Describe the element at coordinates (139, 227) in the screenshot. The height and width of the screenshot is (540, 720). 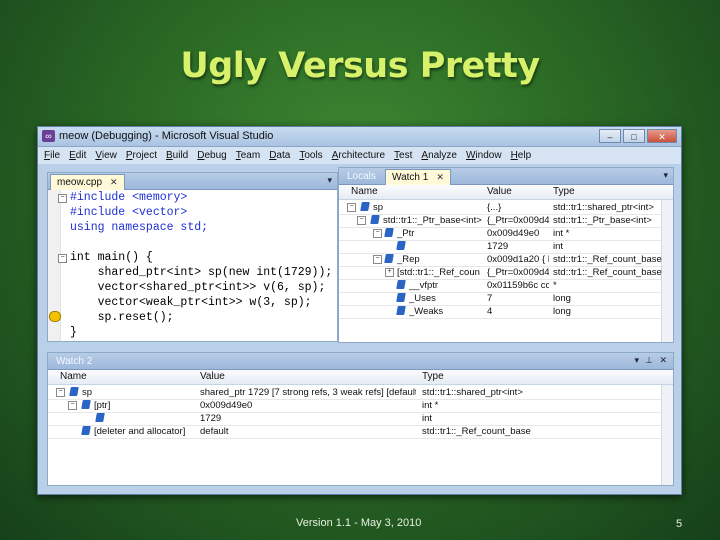
I see `code-line: using namespace std;` at that location.